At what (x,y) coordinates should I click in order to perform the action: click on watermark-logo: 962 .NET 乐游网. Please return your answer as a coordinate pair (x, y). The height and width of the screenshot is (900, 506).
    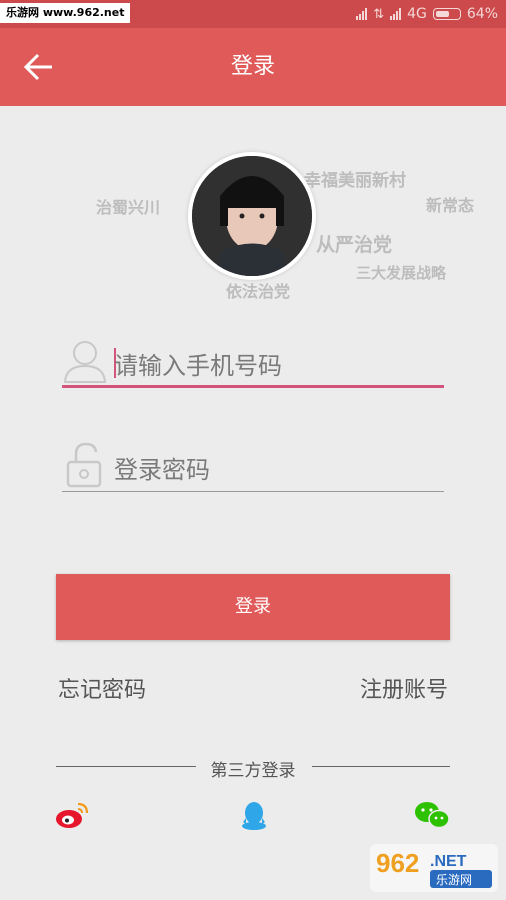
    Looking at the image, I should click on (434, 868).